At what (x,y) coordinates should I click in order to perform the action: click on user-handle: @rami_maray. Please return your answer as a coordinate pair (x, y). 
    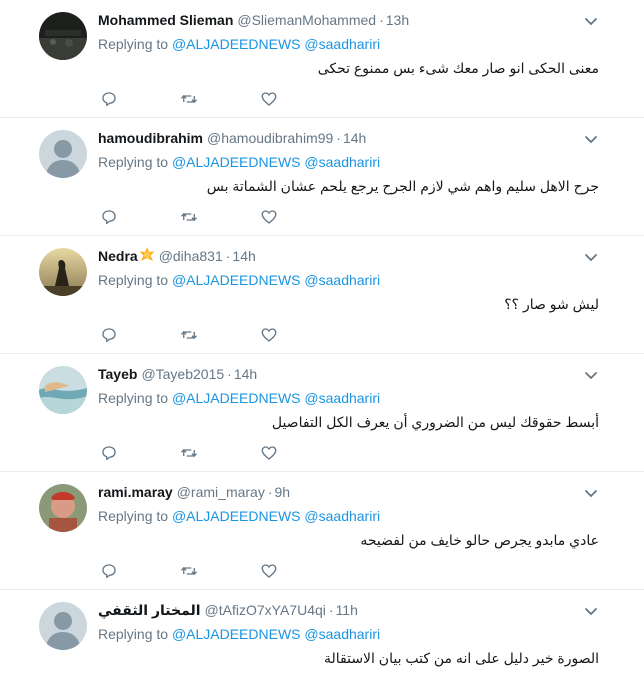
    Looking at the image, I should click on (221, 492).